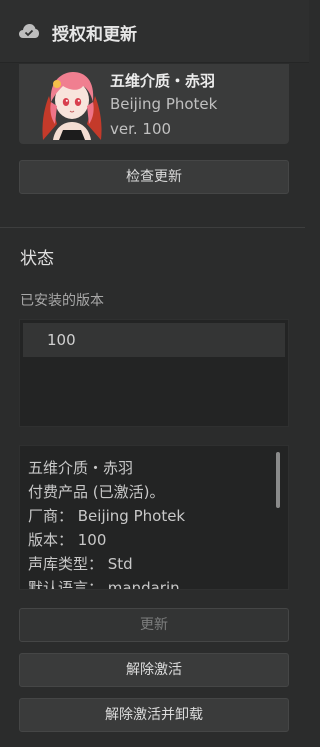 The image size is (320, 747). What do you see at coordinates (278, 480) in the screenshot?
I see `scrollbar` at bounding box center [278, 480].